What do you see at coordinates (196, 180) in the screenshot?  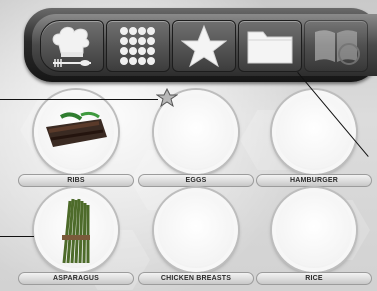 I see `item-label: EGGS` at bounding box center [196, 180].